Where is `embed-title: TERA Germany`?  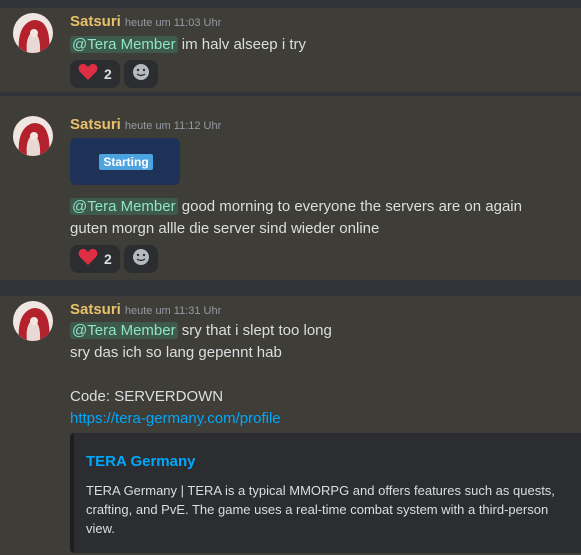
embed-title: TERA Germany is located at coordinates (140, 461).